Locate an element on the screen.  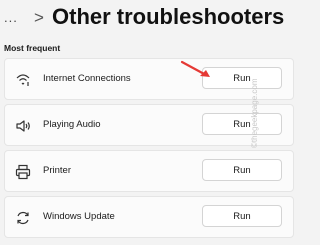
run-button-printer: Run is located at coordinates (242, 170).